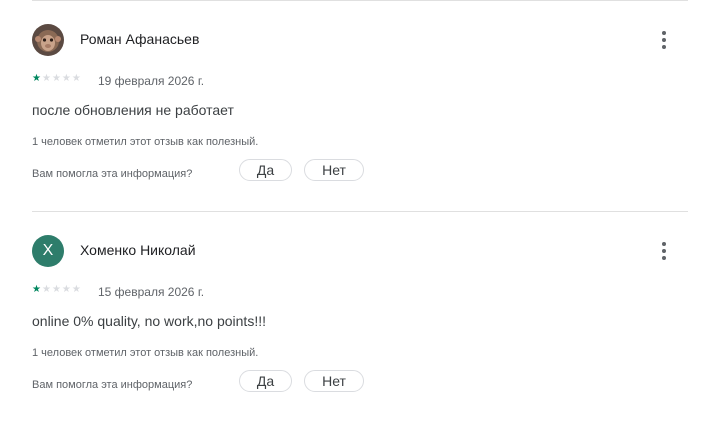 This screenshot has width=709, height=425. What do you see at coordinates (151, 81) in the screenshot?
I see `review-date: 19 февраля 2026 г.` at bounding box center [151, 81].